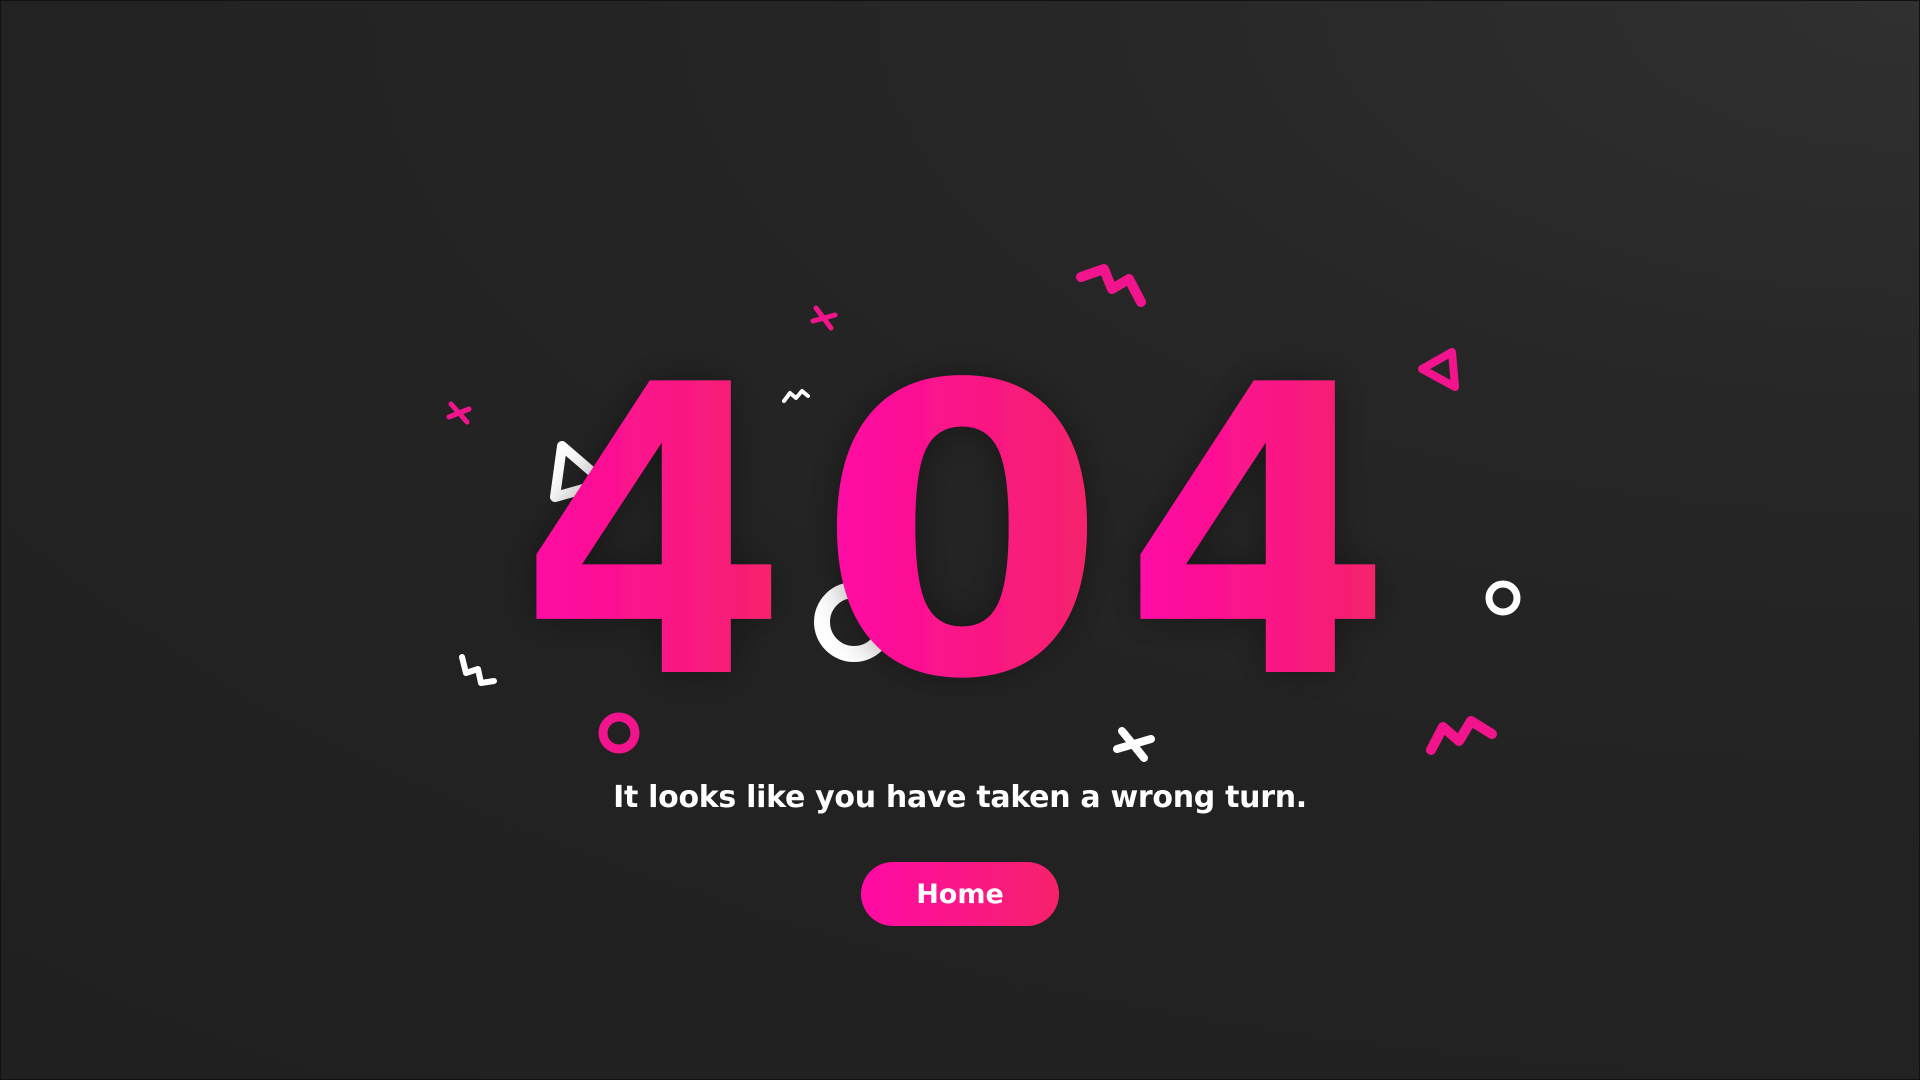 The image size is (1920, 1080). What do you see at coordinates (1258, 534) in the screenshot?
I see `error-digit-3: 4` at bounding box center [1258, 534].